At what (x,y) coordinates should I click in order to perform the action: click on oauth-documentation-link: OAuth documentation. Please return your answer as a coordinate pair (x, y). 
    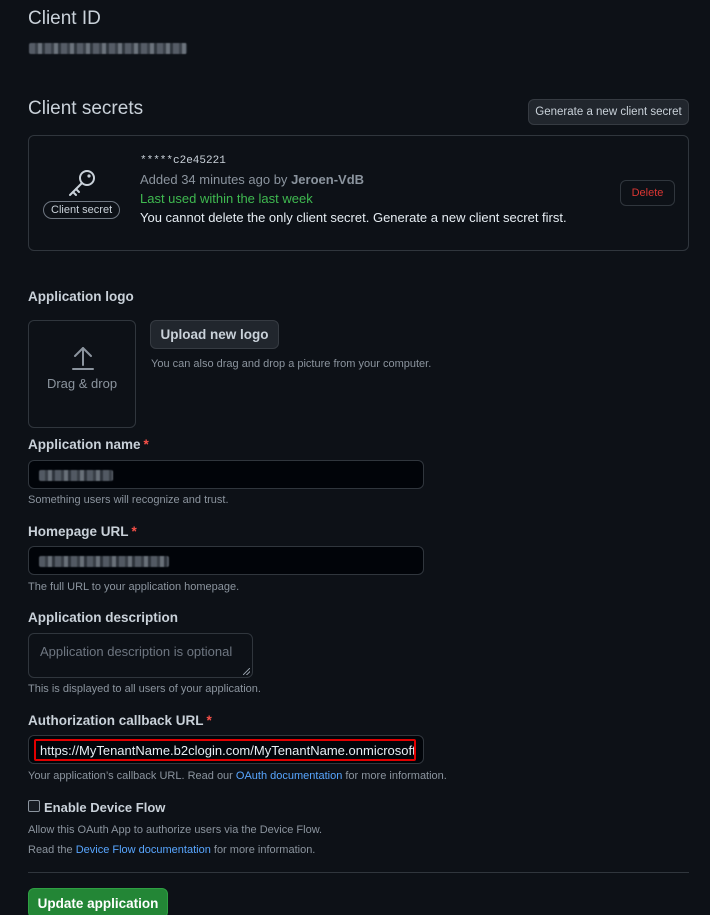
    Looking at the image, I should click on (289, 776).